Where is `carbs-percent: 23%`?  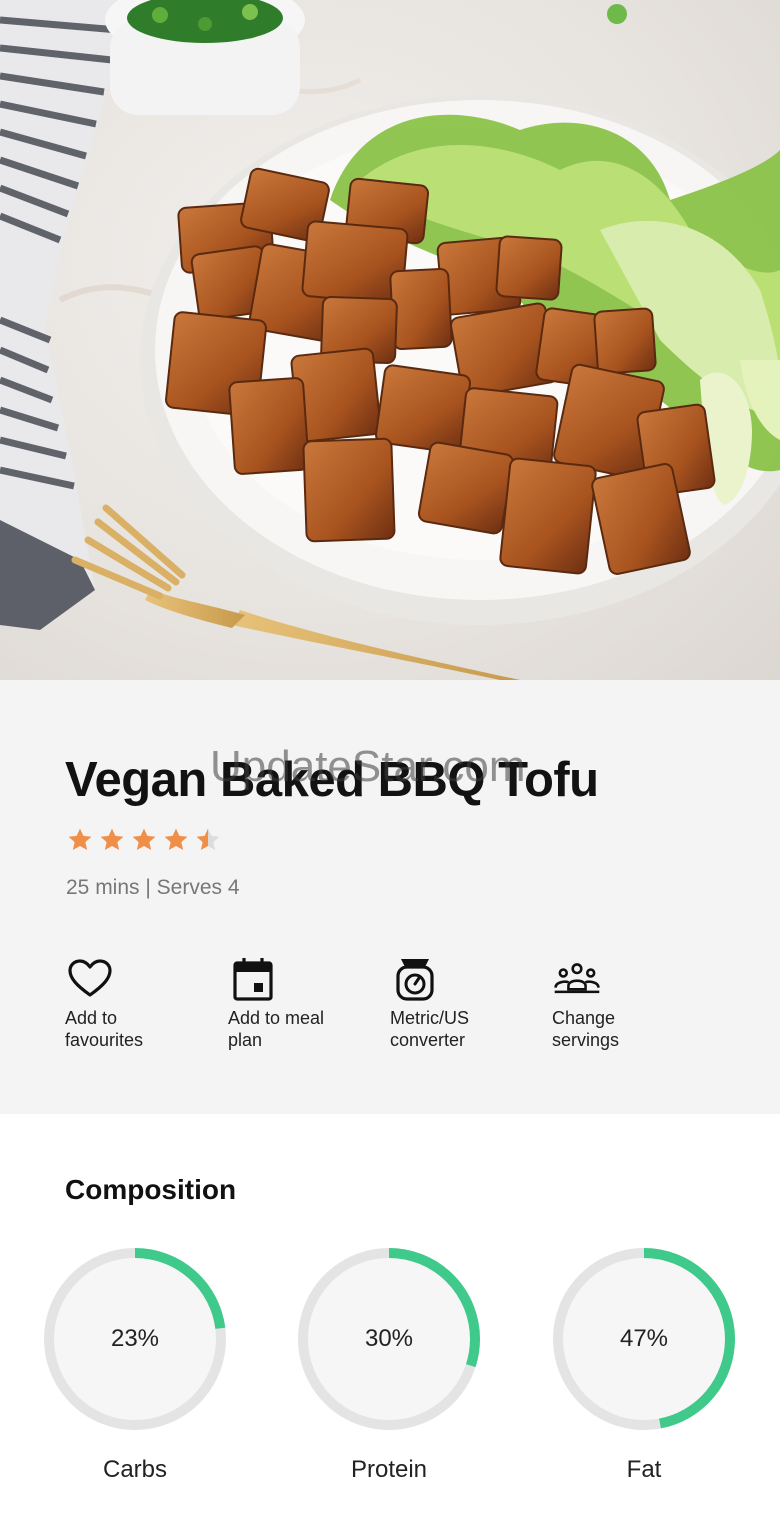
carbs-percent: 23% is located at coordinates (135, 1338).